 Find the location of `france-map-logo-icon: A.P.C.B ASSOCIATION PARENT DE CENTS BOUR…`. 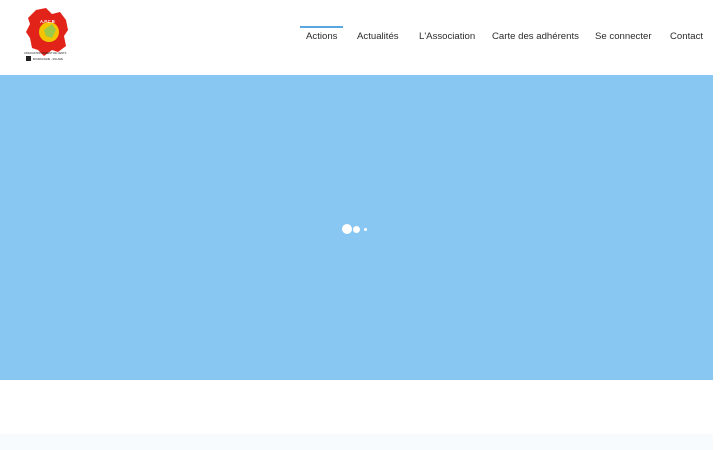

france-map-logo-icon: A.P.C.B ASSOCIATION PARENT DE CENTS BOUR… is located at coordinates (46, 34).